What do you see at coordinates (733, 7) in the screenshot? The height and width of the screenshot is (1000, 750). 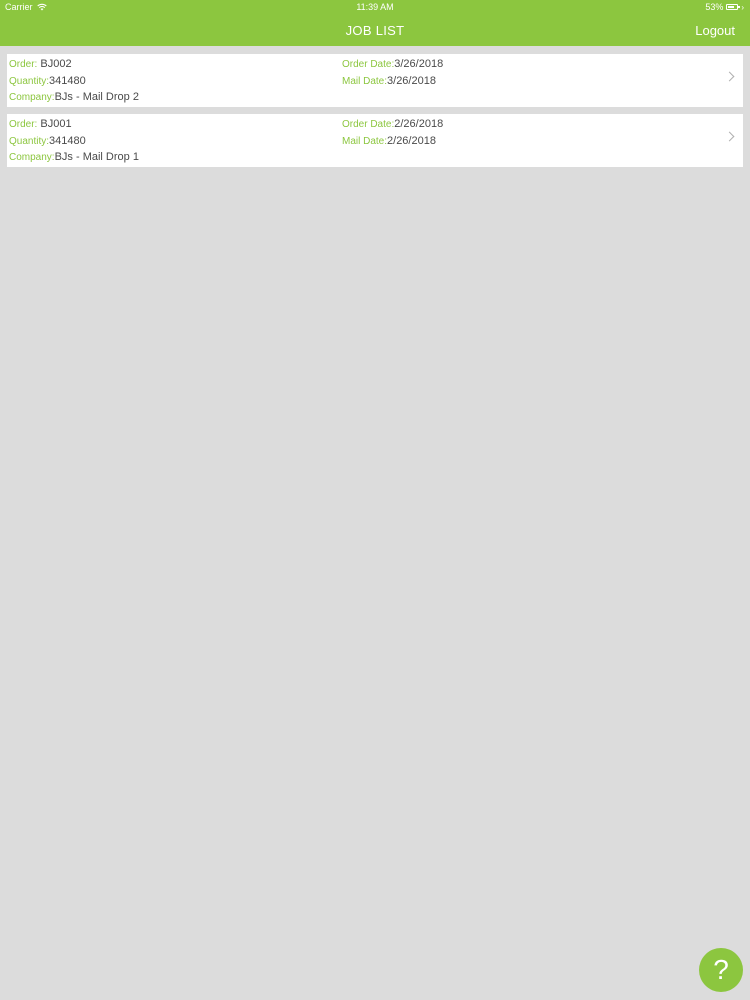 I see `battery-icon` at bounding box center [733, 7].